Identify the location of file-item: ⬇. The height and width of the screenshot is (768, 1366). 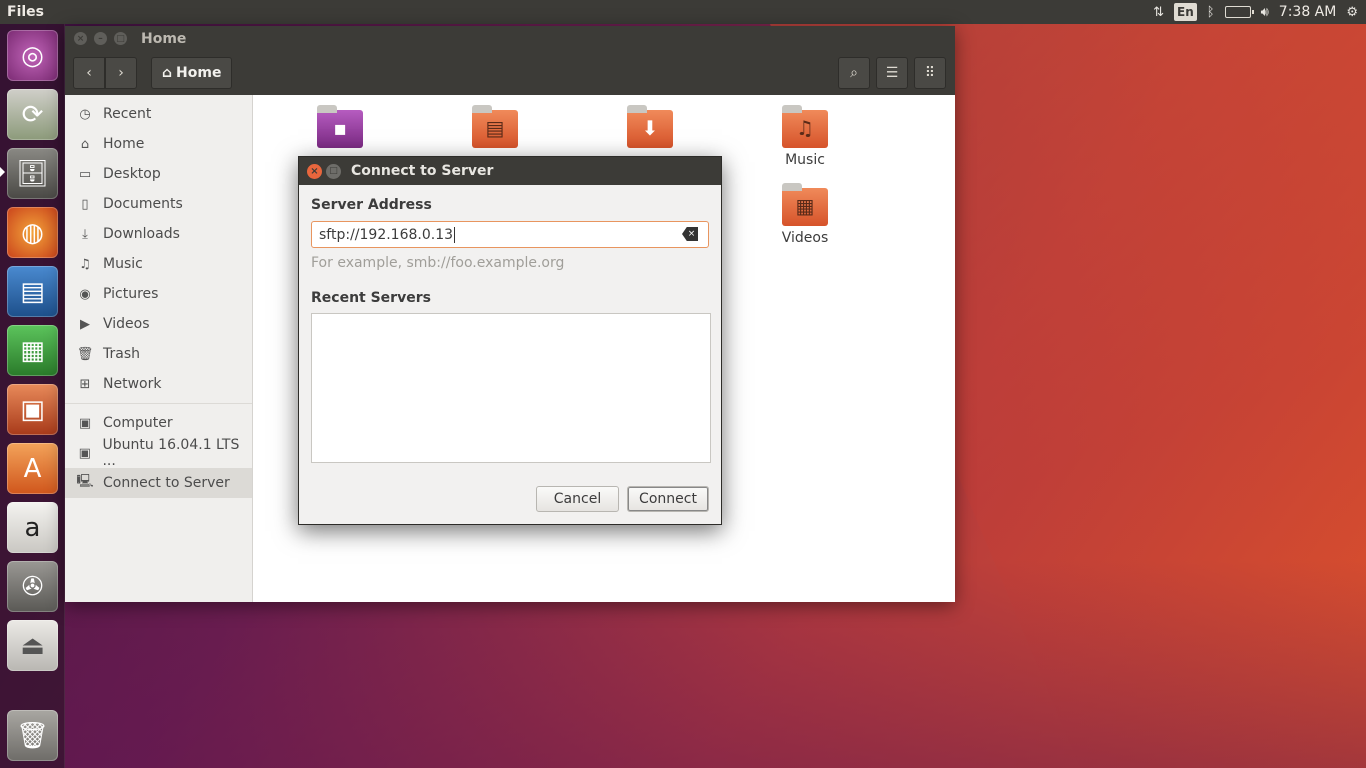
(650, 128).